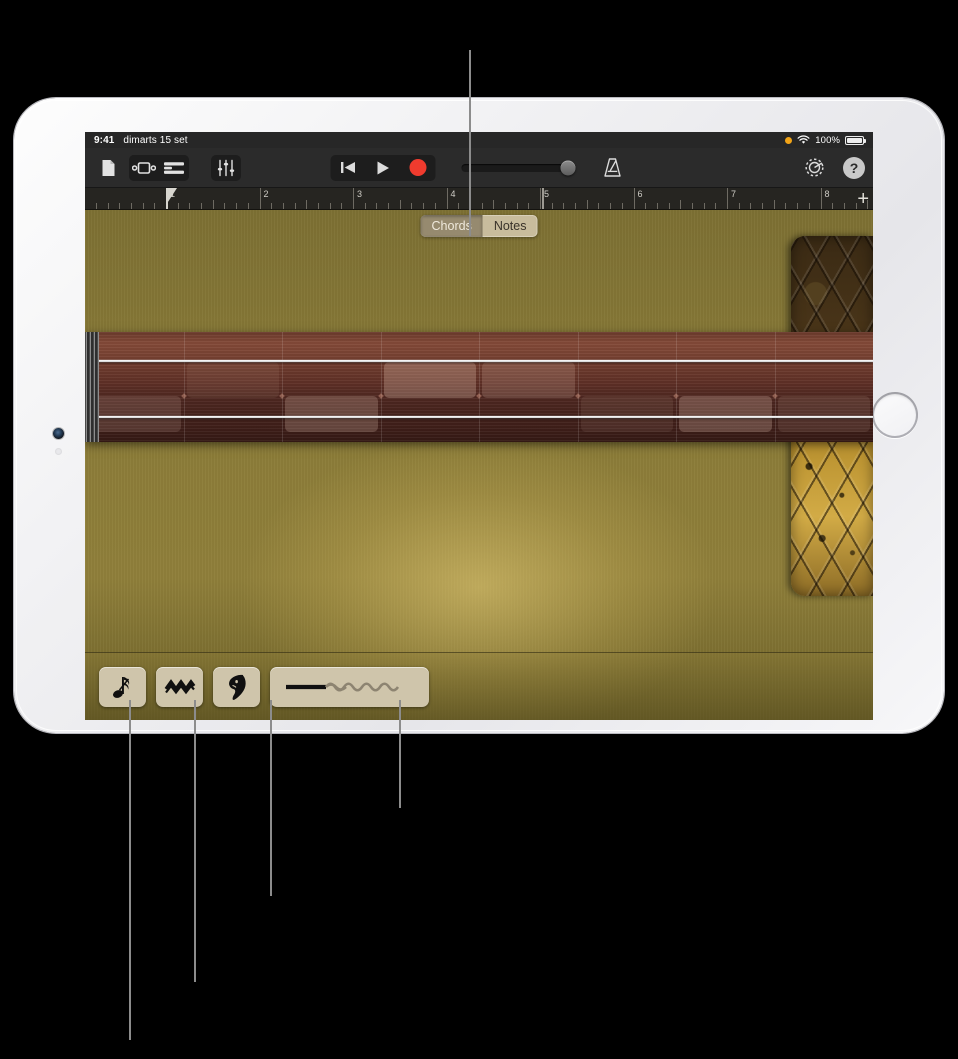 The image size is (958, 1059). Describe the element at coordinates (479, 686) in the screenshot. I see `articulation-controls` at that location.